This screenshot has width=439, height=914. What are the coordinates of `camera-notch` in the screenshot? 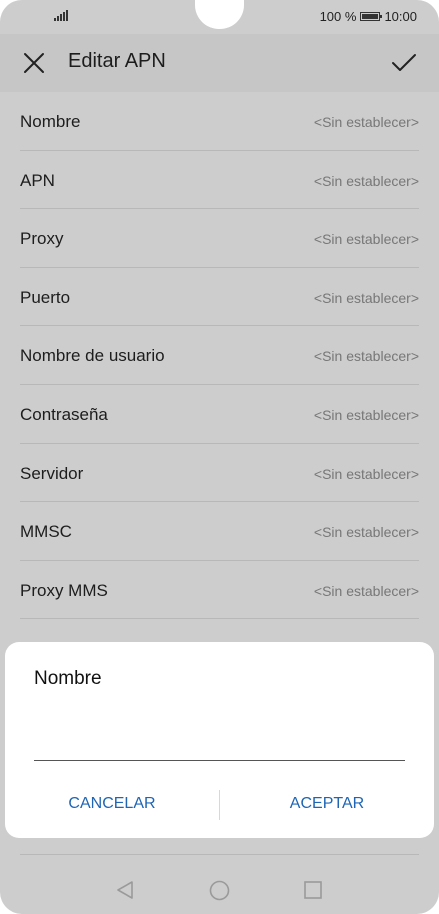 It's located at (219, 14).